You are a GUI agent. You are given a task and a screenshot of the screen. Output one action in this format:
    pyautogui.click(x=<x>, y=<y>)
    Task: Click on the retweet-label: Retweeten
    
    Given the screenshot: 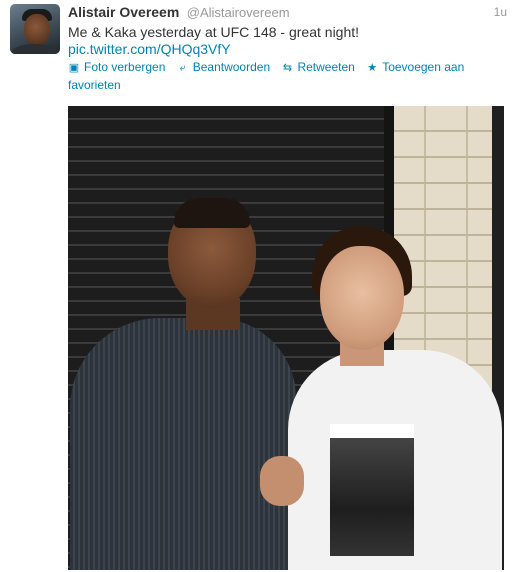 What is the action you would take?
    pyautogui.click(x=326, y=67)
    